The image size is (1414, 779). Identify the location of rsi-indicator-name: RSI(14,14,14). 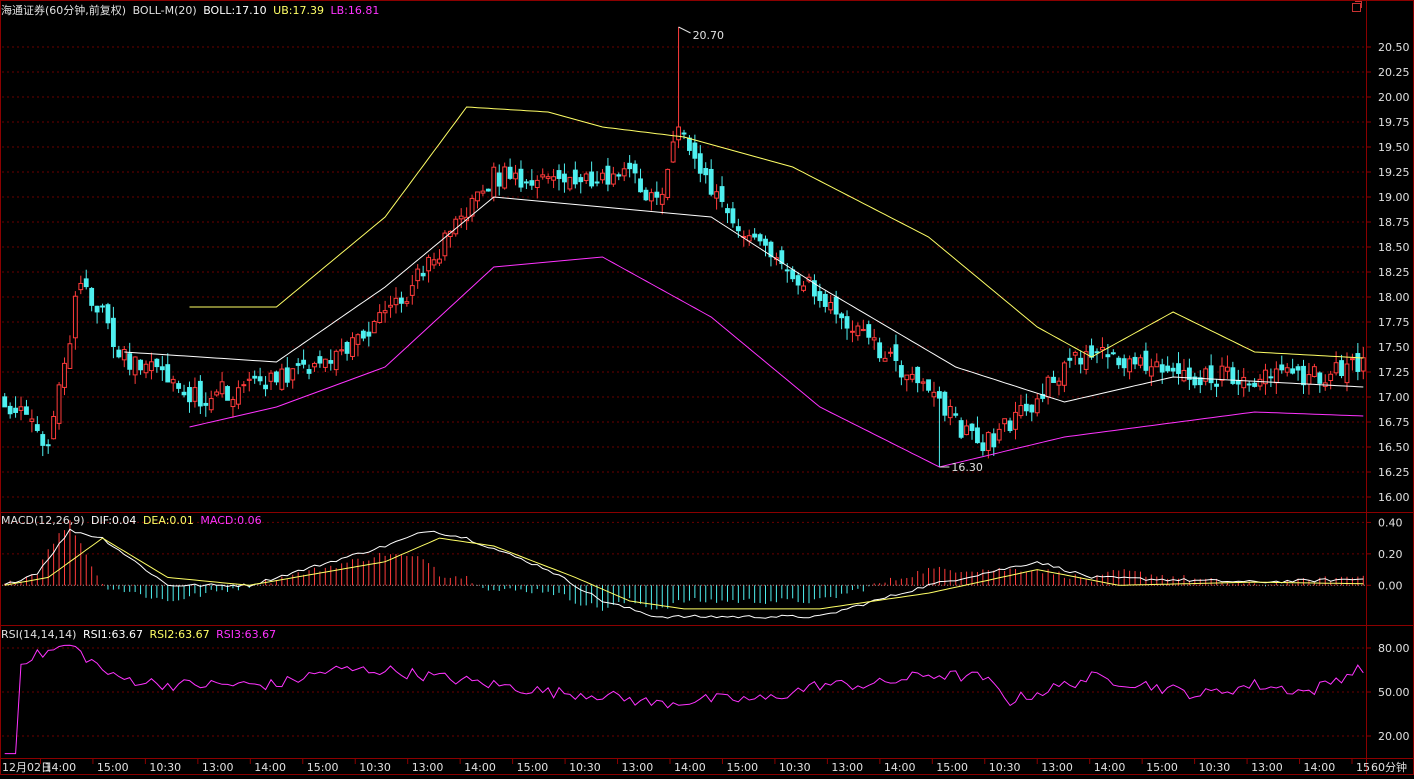
(39, 634).